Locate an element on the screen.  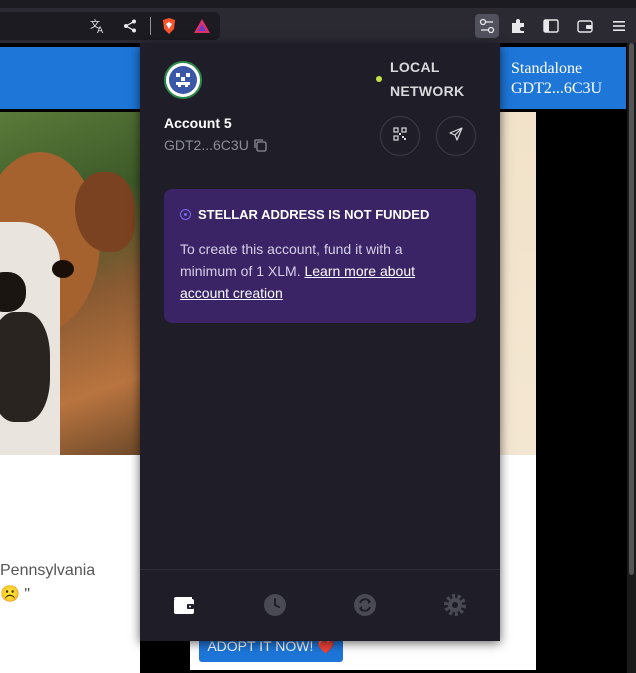
notice-title-text: STELLAR ADDRESS IS NOT FUNDED is located at coordinates (314, 214).